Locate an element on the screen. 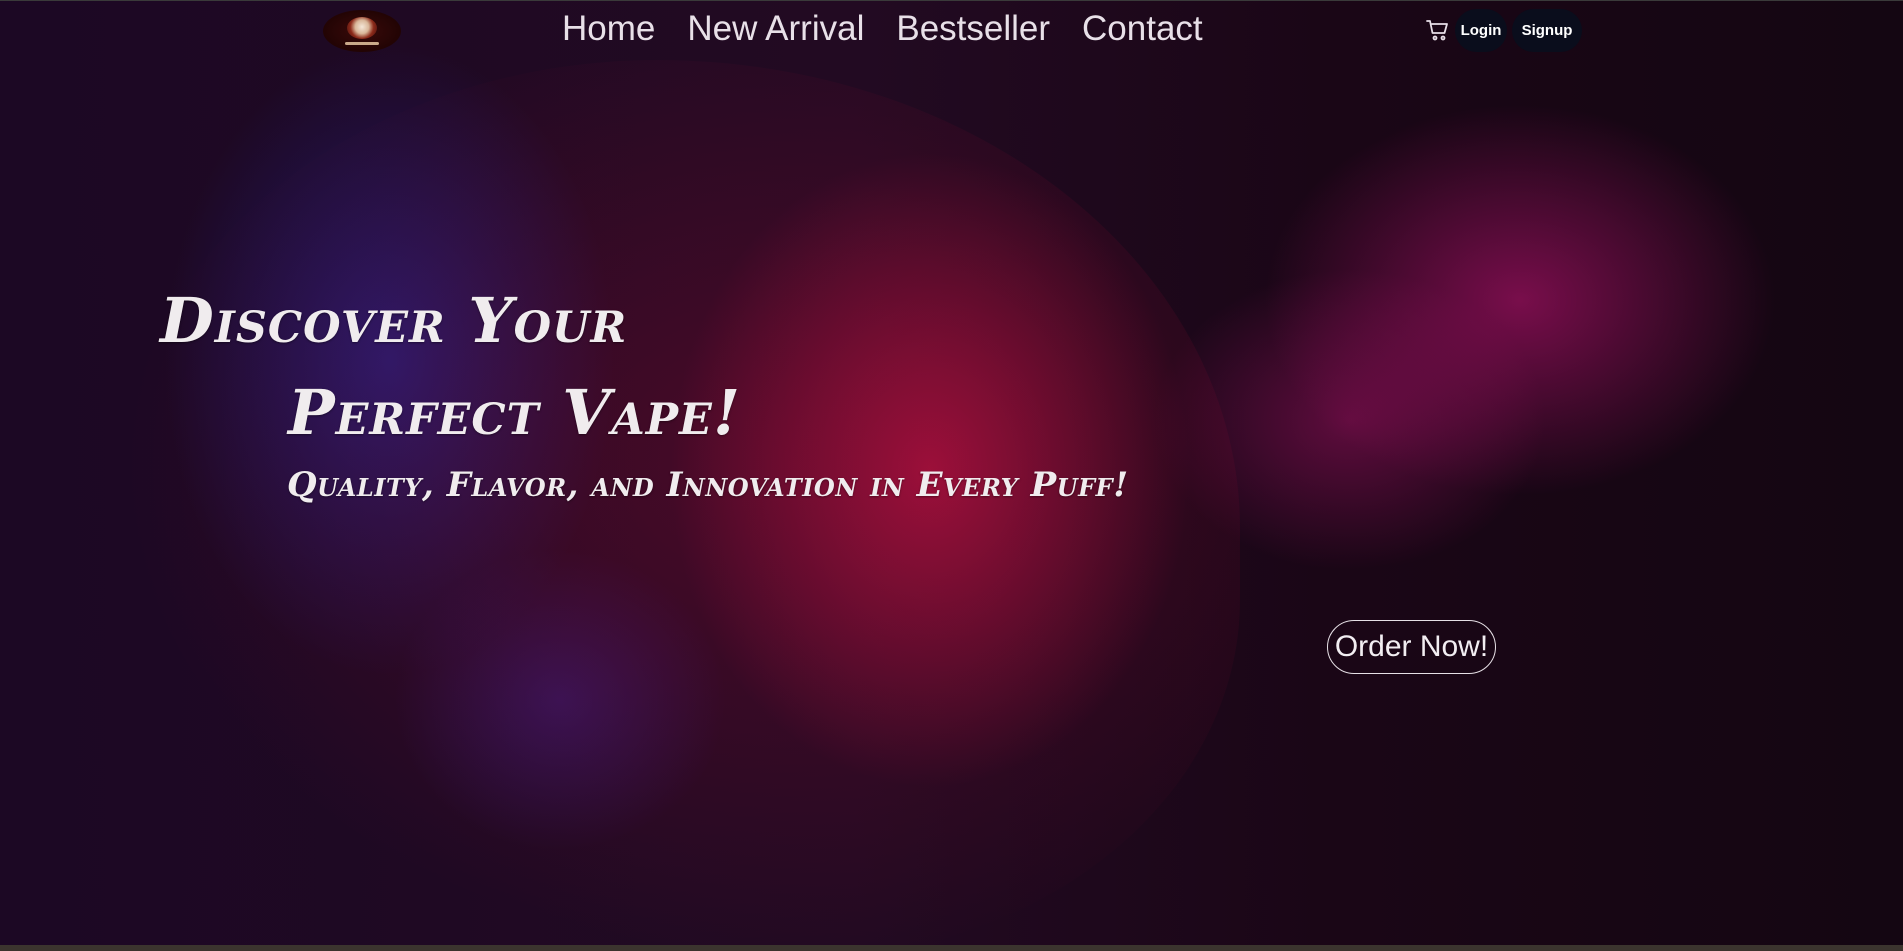  order-now-button: Order Now! is located at coordinates (1411, 647).